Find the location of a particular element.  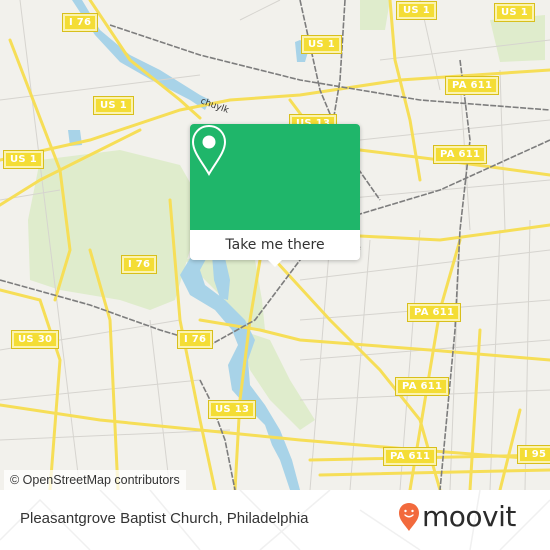

road-shield-us30: US 30 is located at coordinates (35, 339).